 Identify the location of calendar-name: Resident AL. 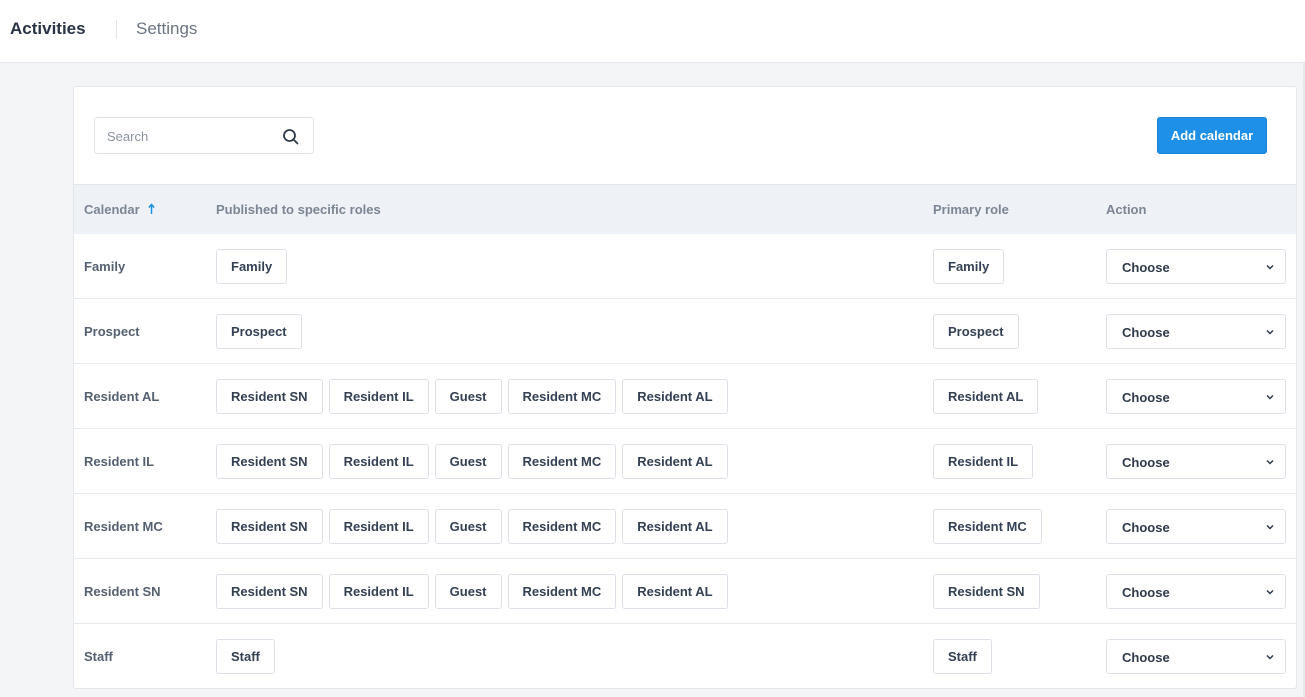
(122, 396).